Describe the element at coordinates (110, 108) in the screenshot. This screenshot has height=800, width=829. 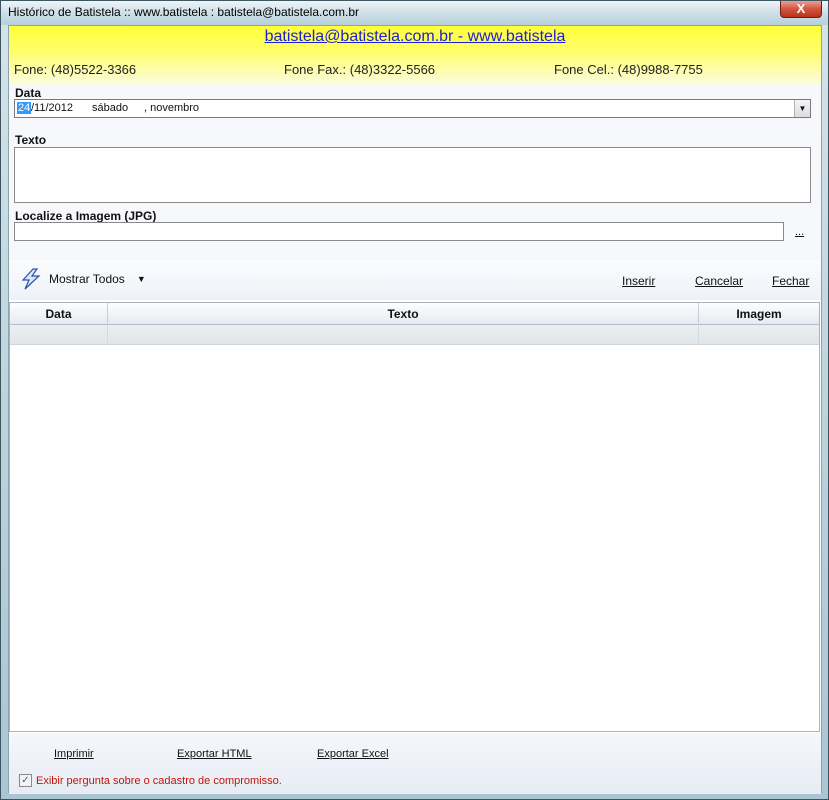
I see `date-weekday: sábado` at that location.